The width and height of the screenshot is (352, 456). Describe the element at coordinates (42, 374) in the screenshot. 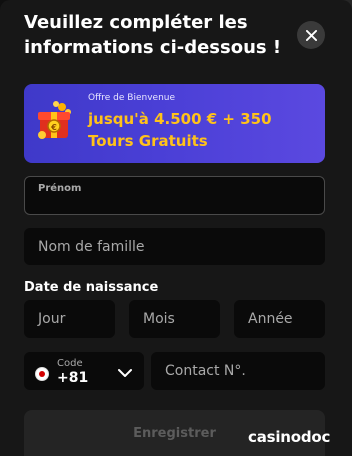

I see `japan-flag-icon` at that location.